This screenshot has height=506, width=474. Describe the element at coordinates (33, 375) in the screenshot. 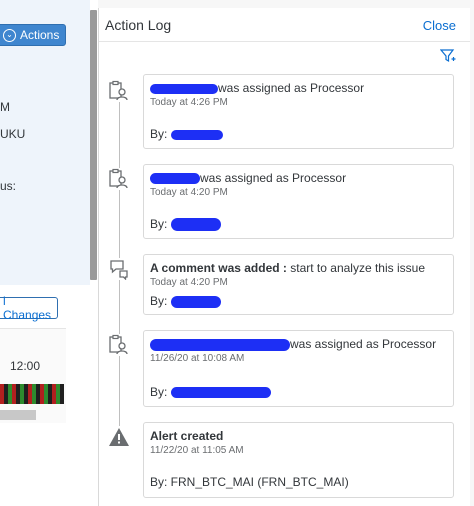

I see `timeline-chart` at that location.